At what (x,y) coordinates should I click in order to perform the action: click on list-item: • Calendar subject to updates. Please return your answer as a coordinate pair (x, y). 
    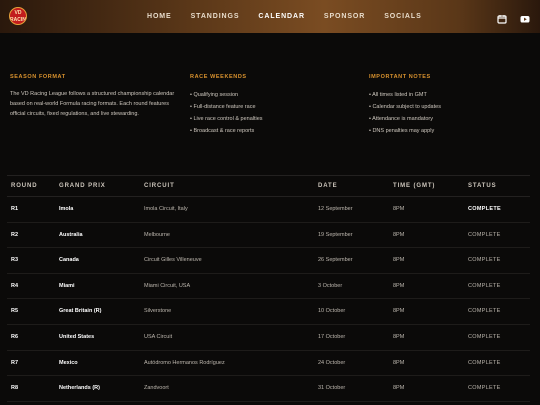
    Looking at the image, I should click on (405, 107).